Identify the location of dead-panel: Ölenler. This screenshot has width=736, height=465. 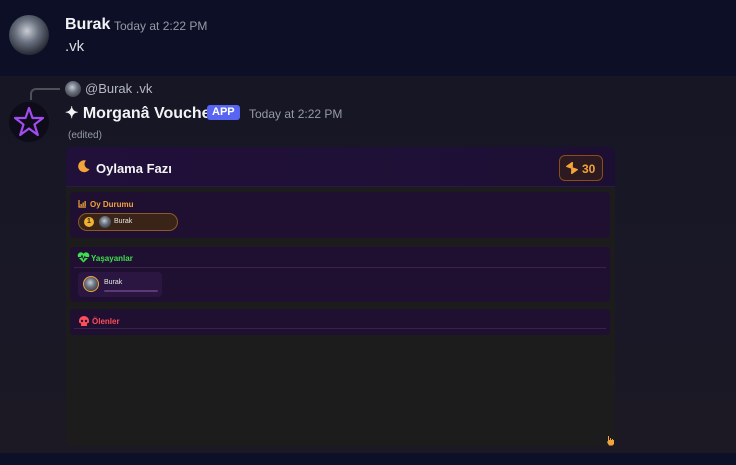
(340, 322).